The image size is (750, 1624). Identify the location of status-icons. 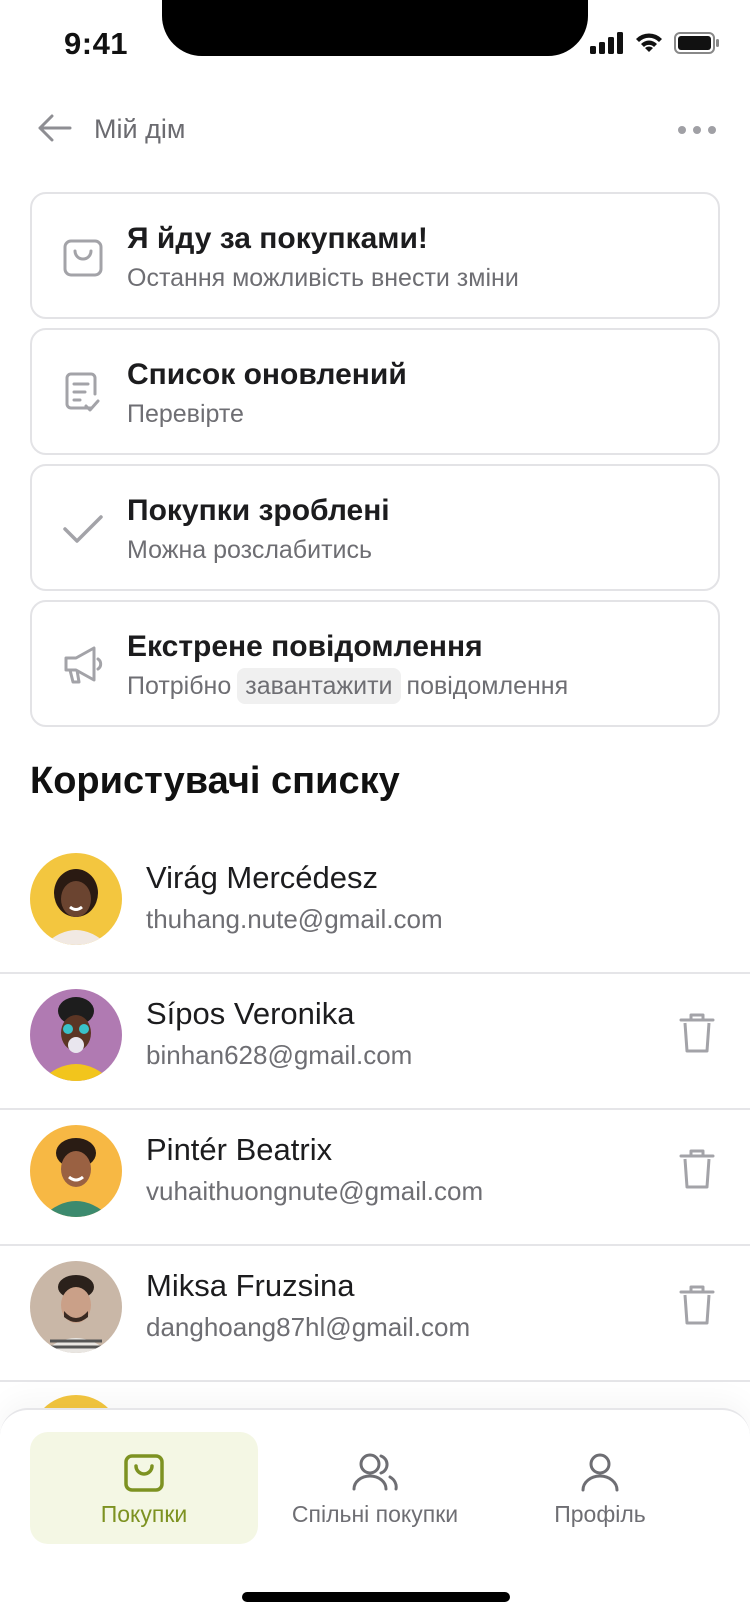
(655, 45).